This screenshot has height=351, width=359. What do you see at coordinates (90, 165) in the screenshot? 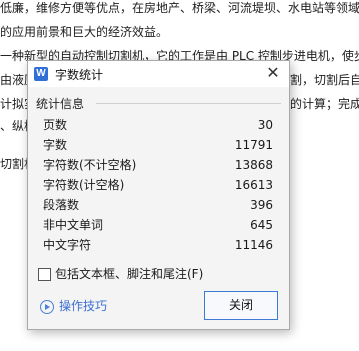
I see `stat-label: 字符数(不计空格)` at bounding box center [90, 165].